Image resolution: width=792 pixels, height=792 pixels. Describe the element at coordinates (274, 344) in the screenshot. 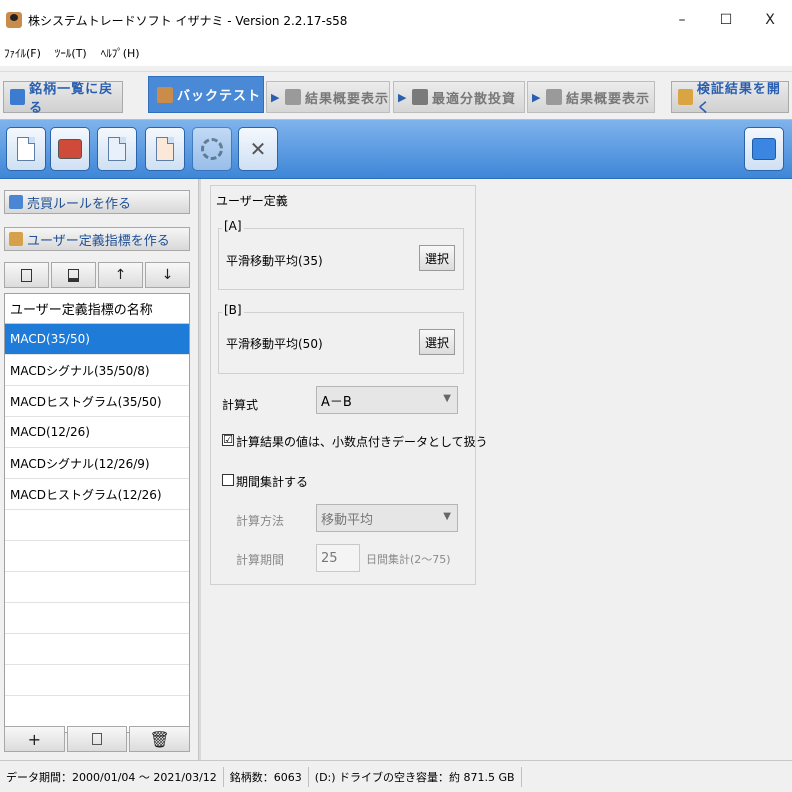

I see `b-value: 平滑移動平均(50)` at that location.